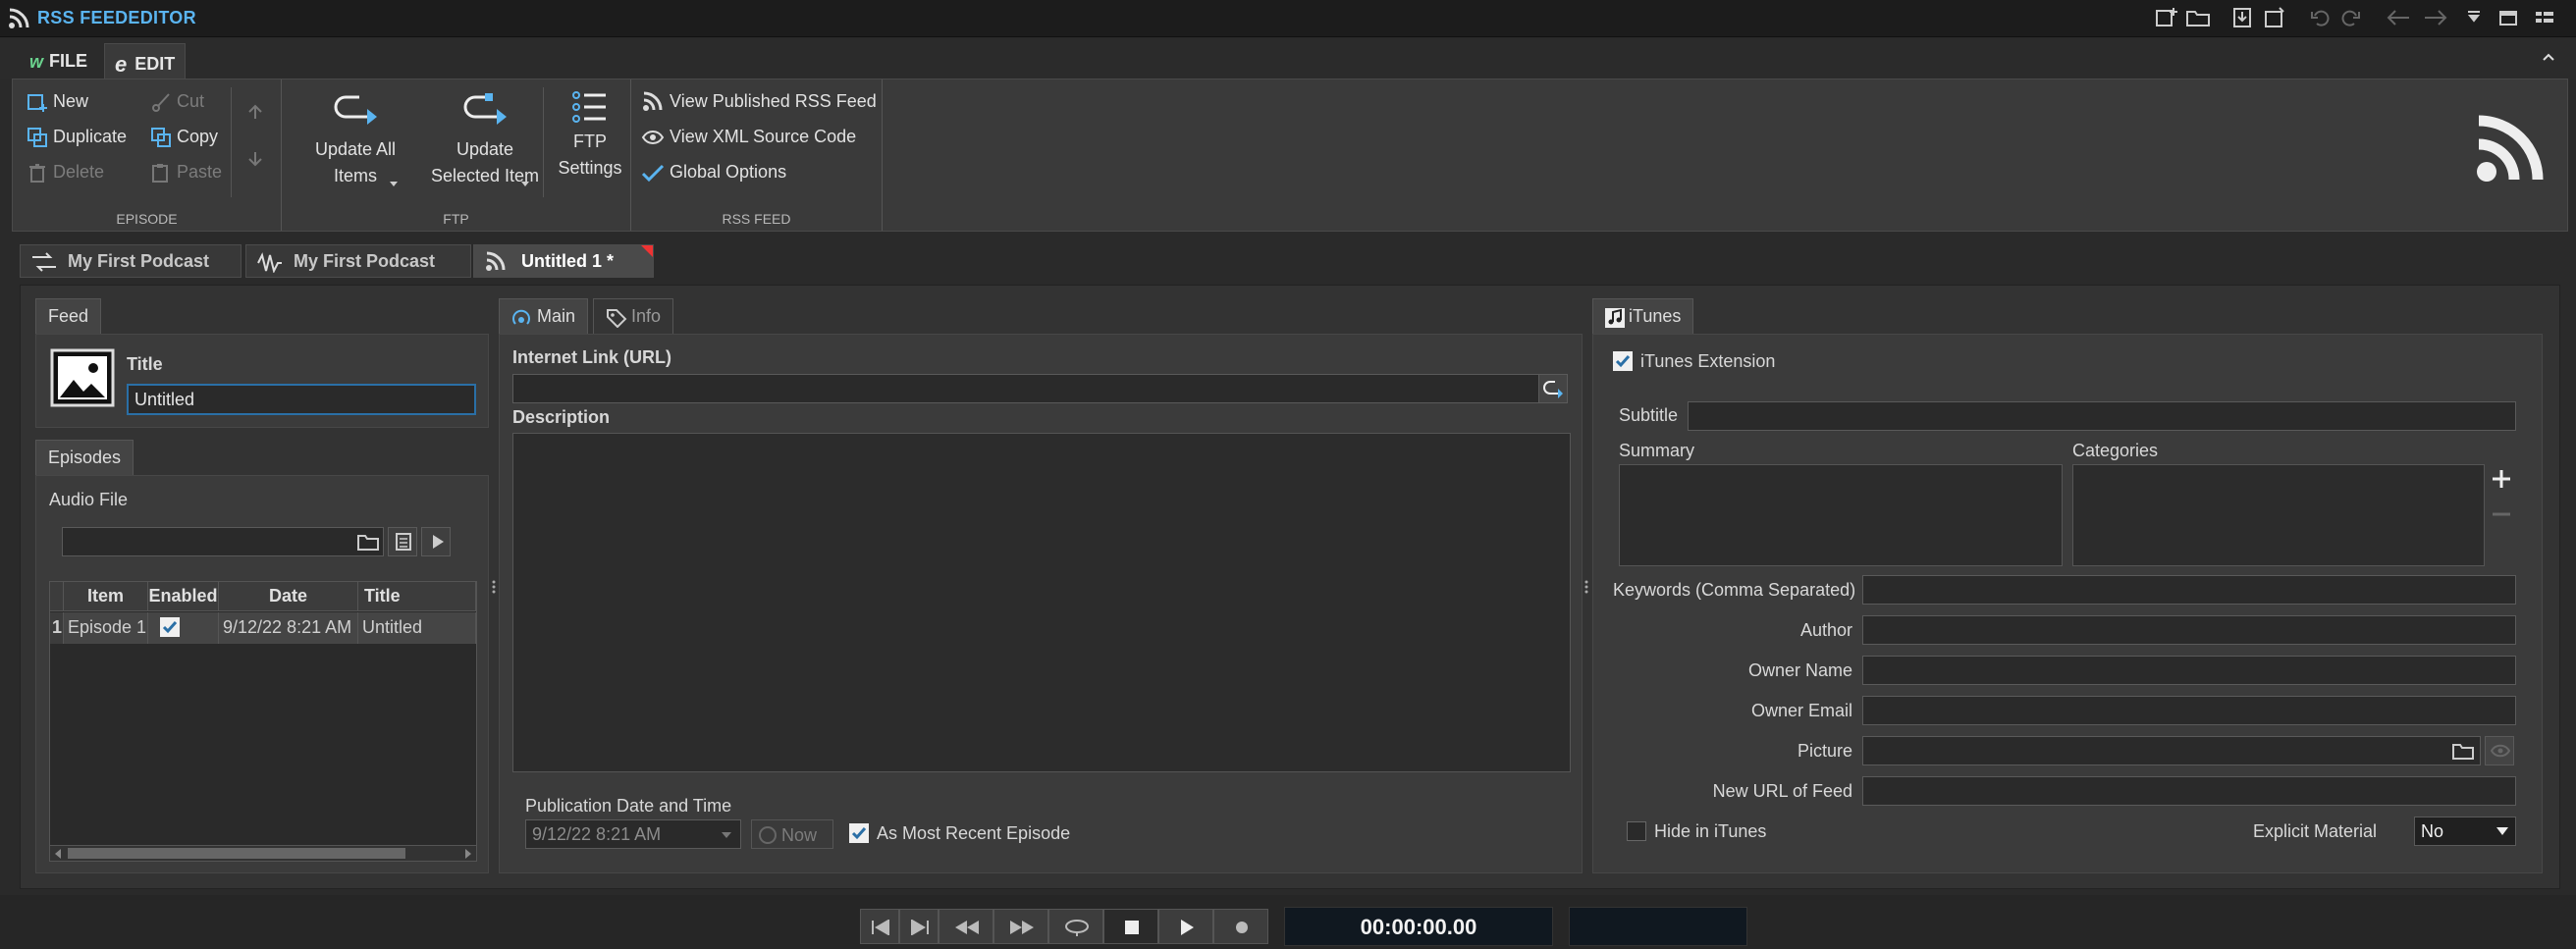 The image size is (2576, 949). Describe the element at coordinates (288, 628) in the screenshot. I see `cell-date: 9/12/22 8:21 AM` at that location.